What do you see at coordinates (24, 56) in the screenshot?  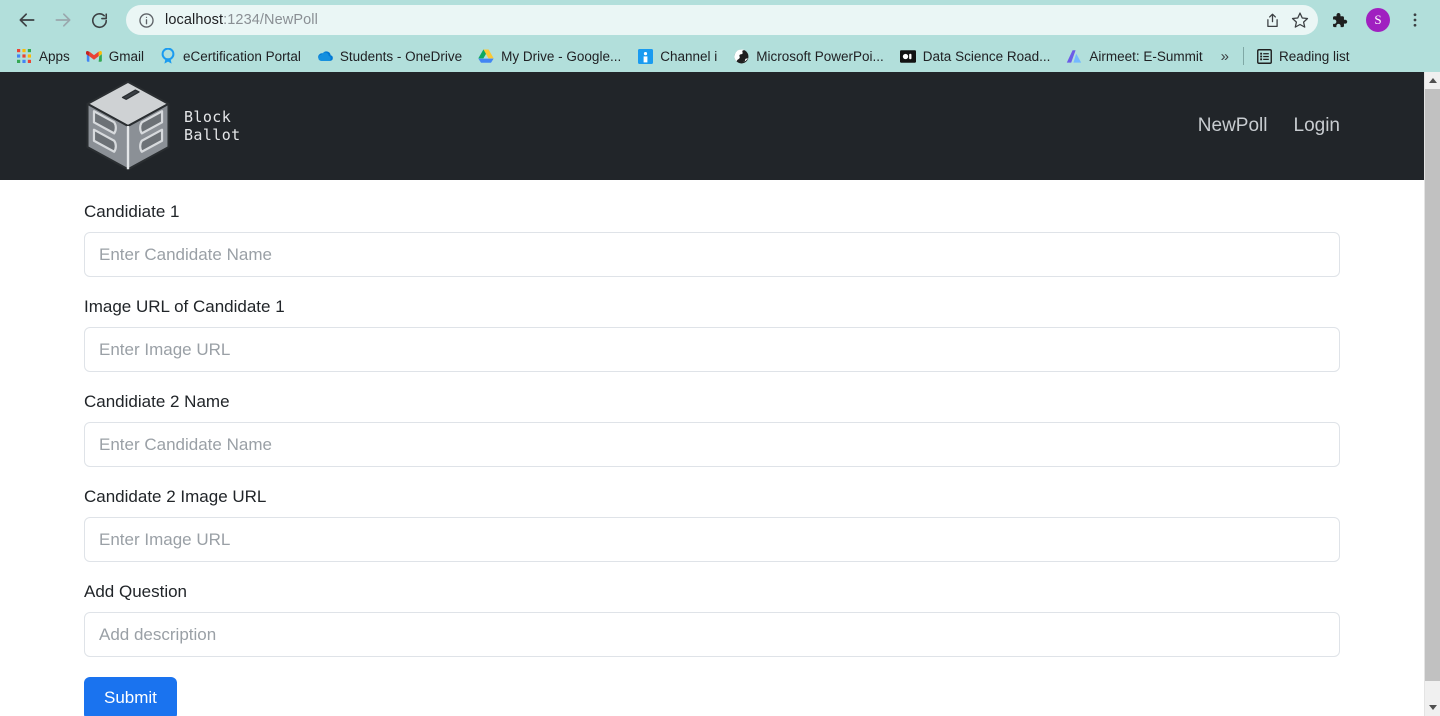 I see `apps-grid-icon` at bounding box center [24, 56].